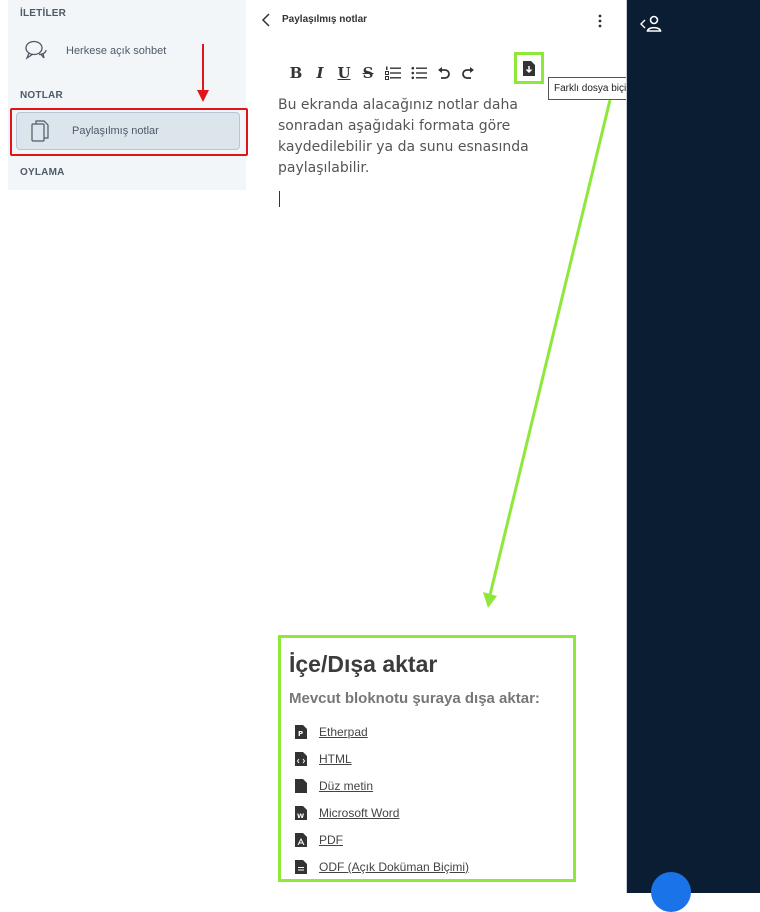 Image resolution: width=760 pixels, height=912 pixels. Describe the element at coordinates (301, 866) in the screenshot. I see `file-odf-icon` at that location.